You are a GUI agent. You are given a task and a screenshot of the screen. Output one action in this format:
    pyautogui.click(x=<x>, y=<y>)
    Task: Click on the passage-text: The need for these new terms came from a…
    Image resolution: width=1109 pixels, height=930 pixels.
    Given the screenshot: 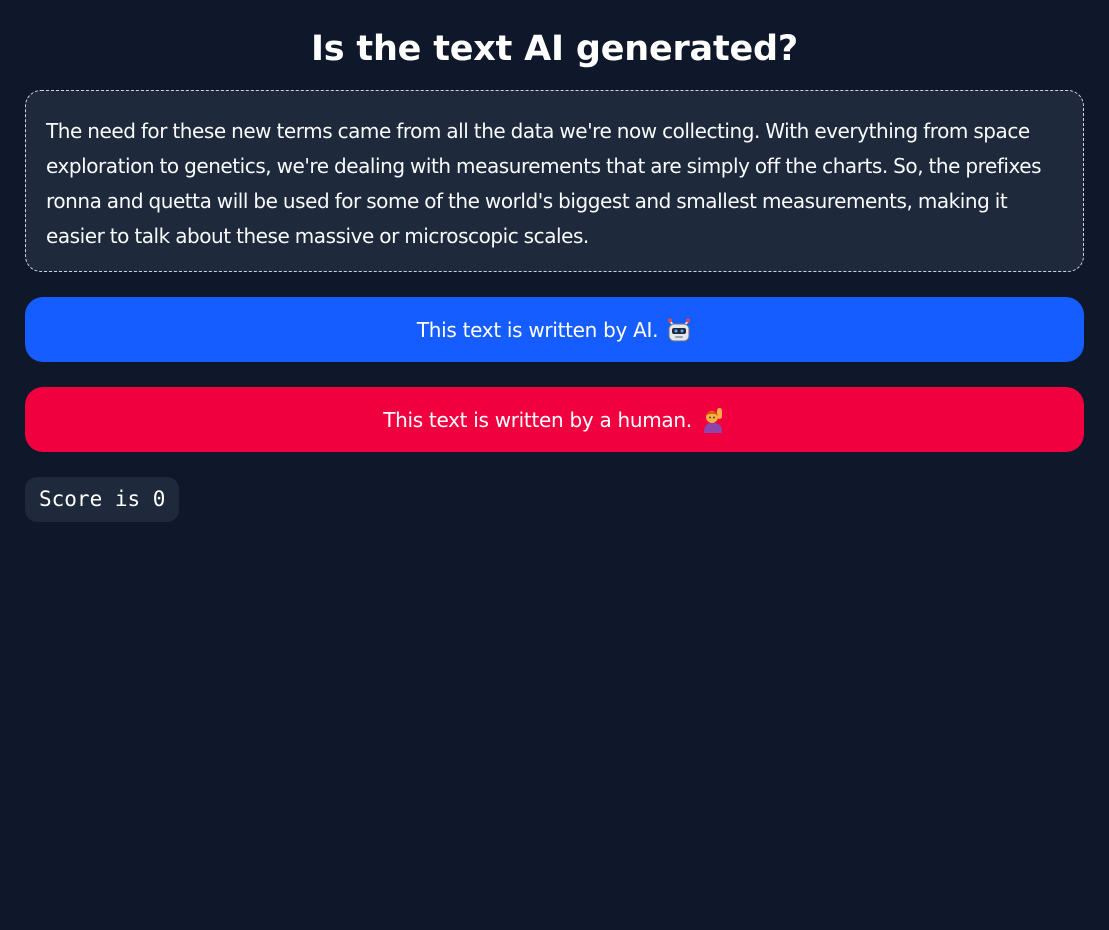 What is the action you would take?
    pyautogui.click(x=544, y=183)
    